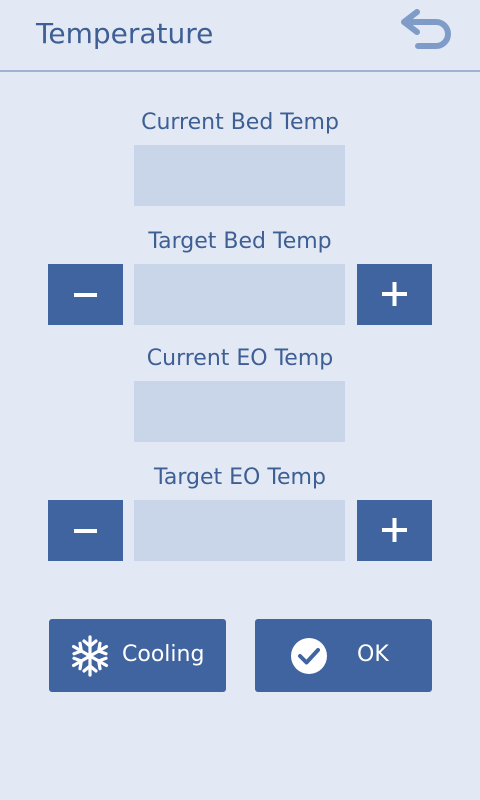  Describe the element at coordinates (343, 655) in the screenshot. I see `ok-button: OK` at that location.